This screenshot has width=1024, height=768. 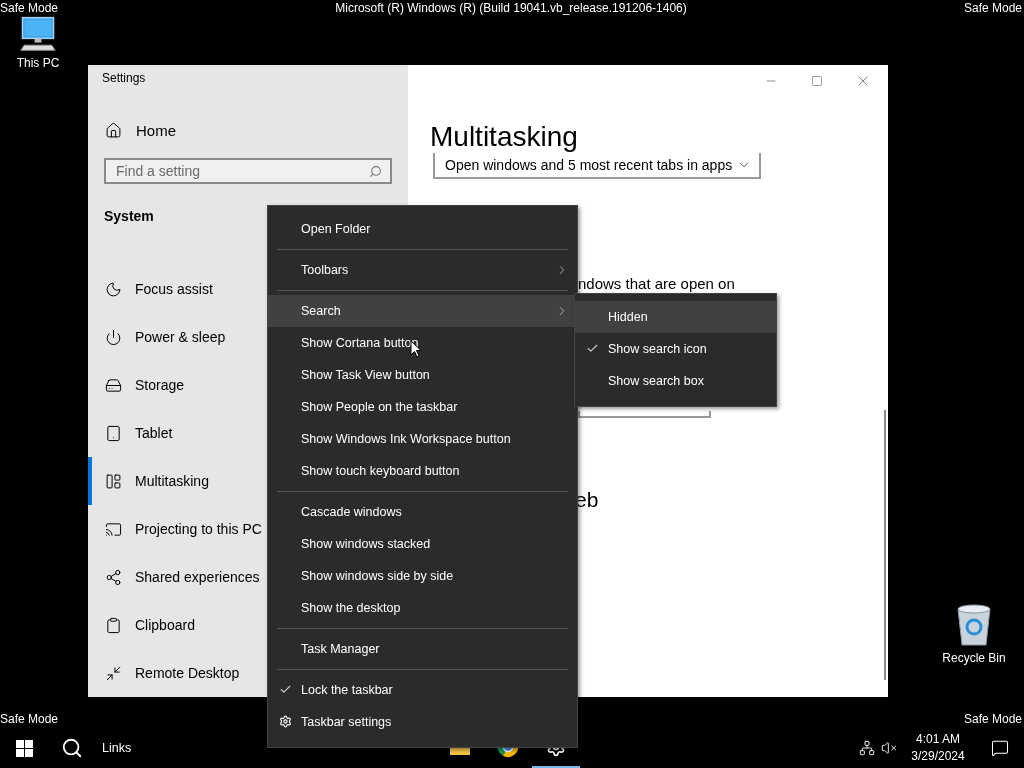 I want to click on panels-icon, so click(x=113, y=481).